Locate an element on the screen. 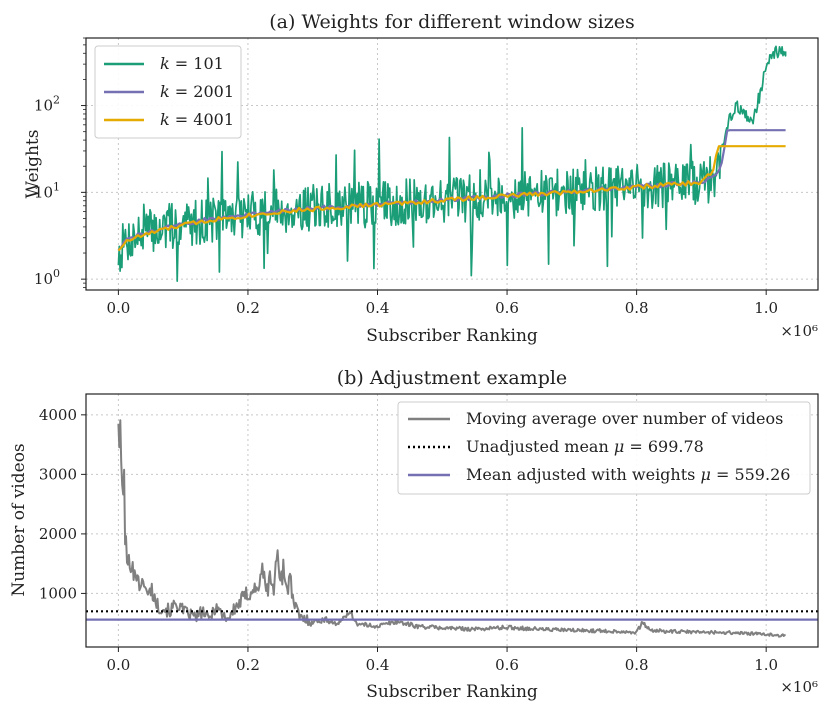  chart-a-x-tick-label: 0.8 is located at coordinates (637, 308).